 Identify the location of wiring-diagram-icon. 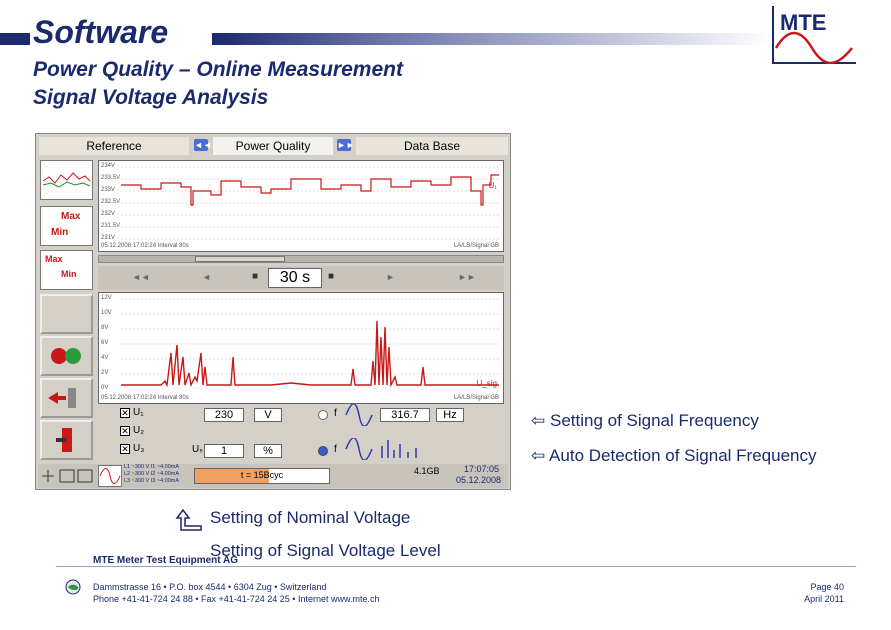
(67, 476).